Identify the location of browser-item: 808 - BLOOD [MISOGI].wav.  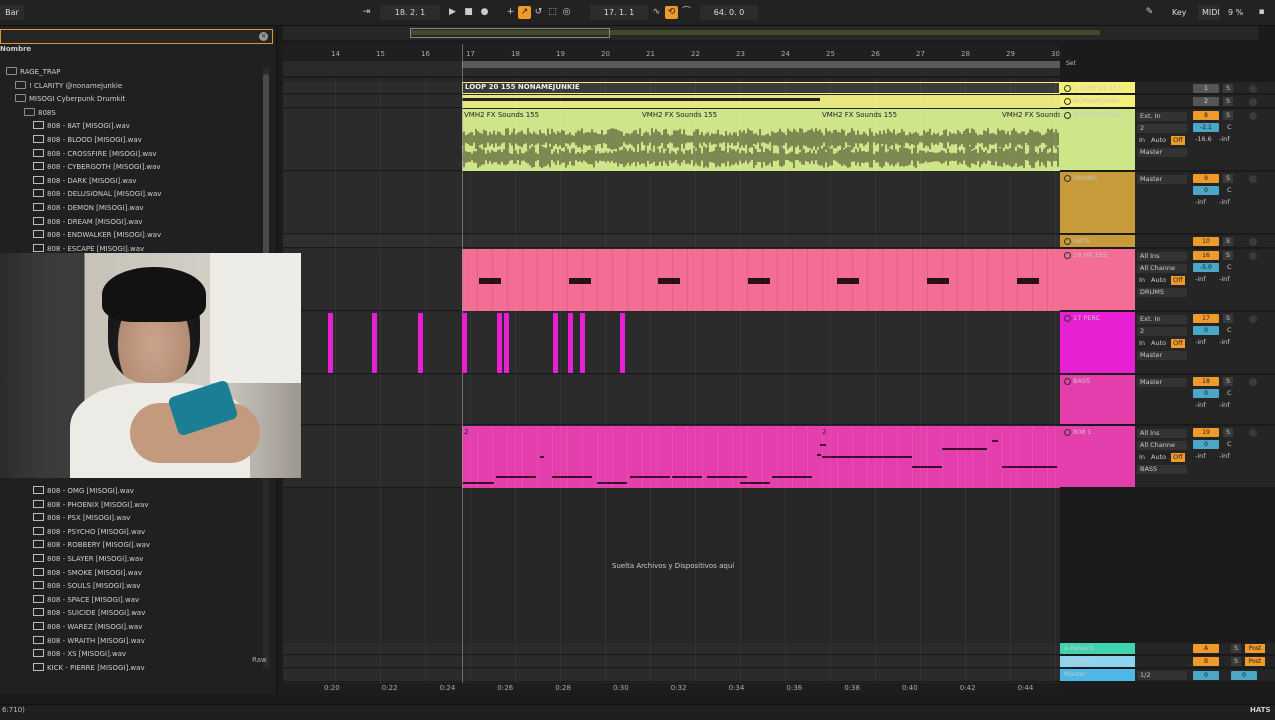
(87, 140).